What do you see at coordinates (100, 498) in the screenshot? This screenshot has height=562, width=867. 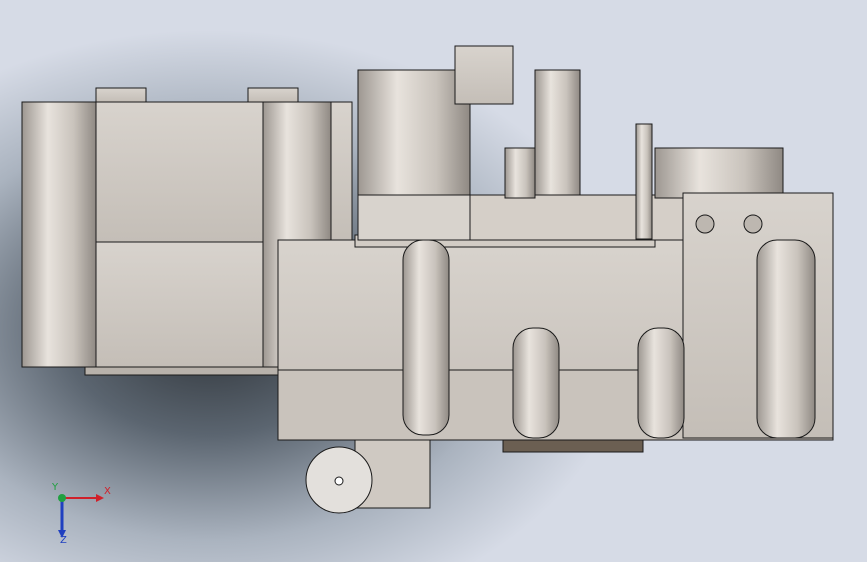 I see `x-arrowhead-icon` at bounding box center [100, 498].